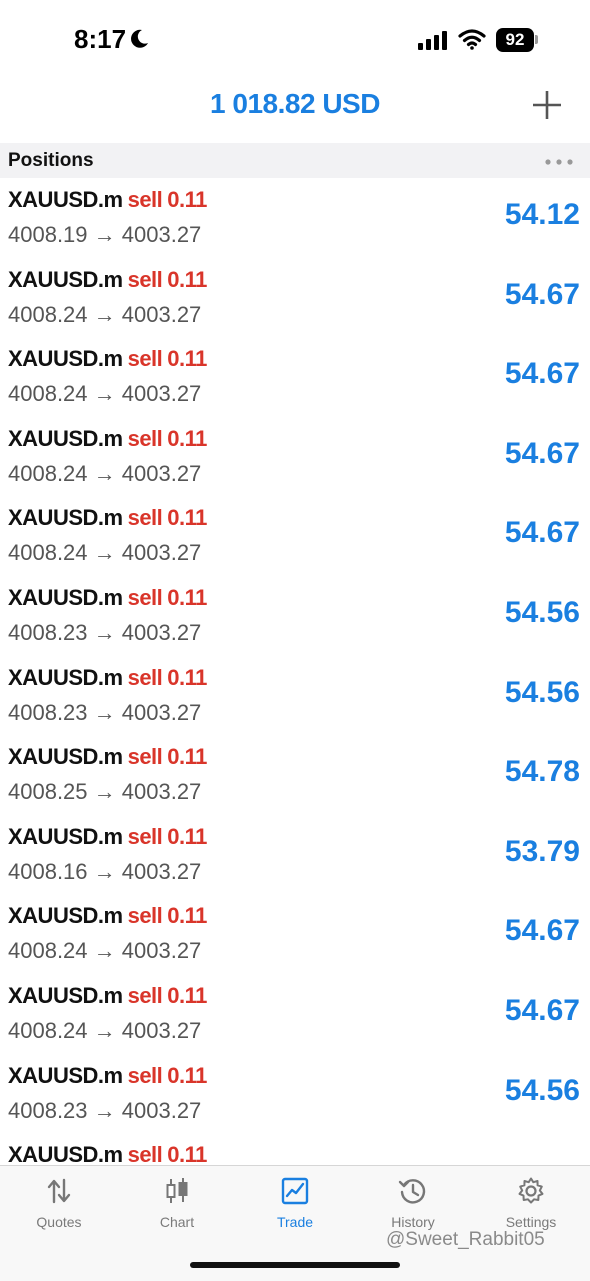  Describe the element at coordinates (542, 772) in the screenshot. I see `position-profit: 54.78` at that location.